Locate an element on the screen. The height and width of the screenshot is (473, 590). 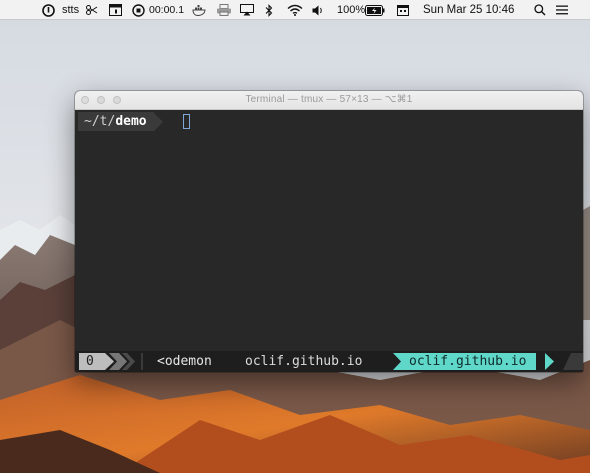
stop-timer-icon is located at coordinates (138, 10).